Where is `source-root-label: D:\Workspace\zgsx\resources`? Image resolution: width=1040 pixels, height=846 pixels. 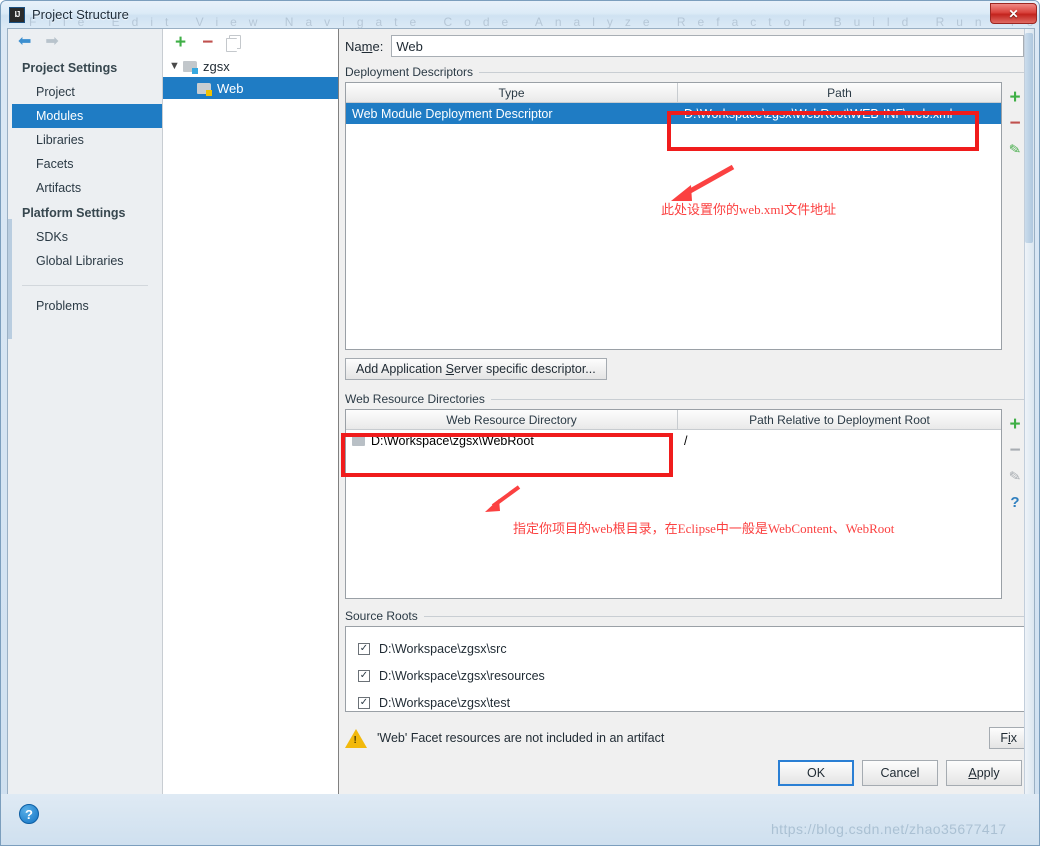 source-root-label: D:\Workspace\zgsx\resources is located at coordinates (462, 675).